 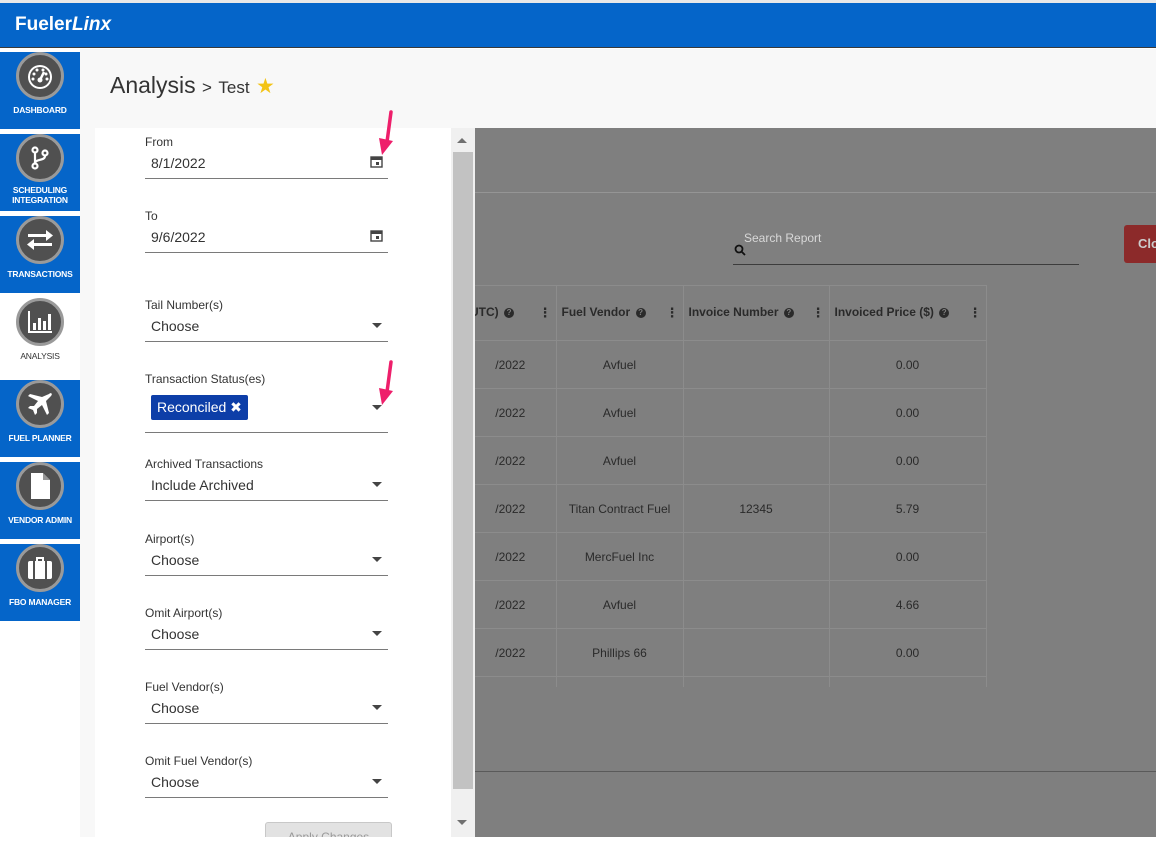 I want to click on page-title: Analysis > Test ★, so click(x=192, y=85).